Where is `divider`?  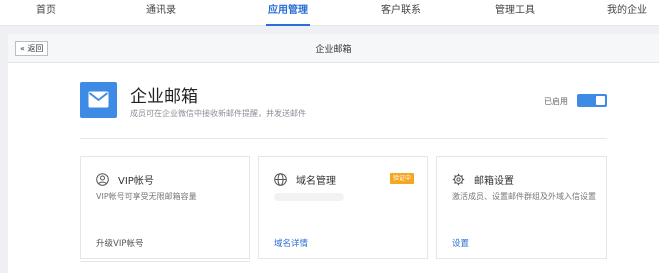
divider is located at coordinates (343, 138).